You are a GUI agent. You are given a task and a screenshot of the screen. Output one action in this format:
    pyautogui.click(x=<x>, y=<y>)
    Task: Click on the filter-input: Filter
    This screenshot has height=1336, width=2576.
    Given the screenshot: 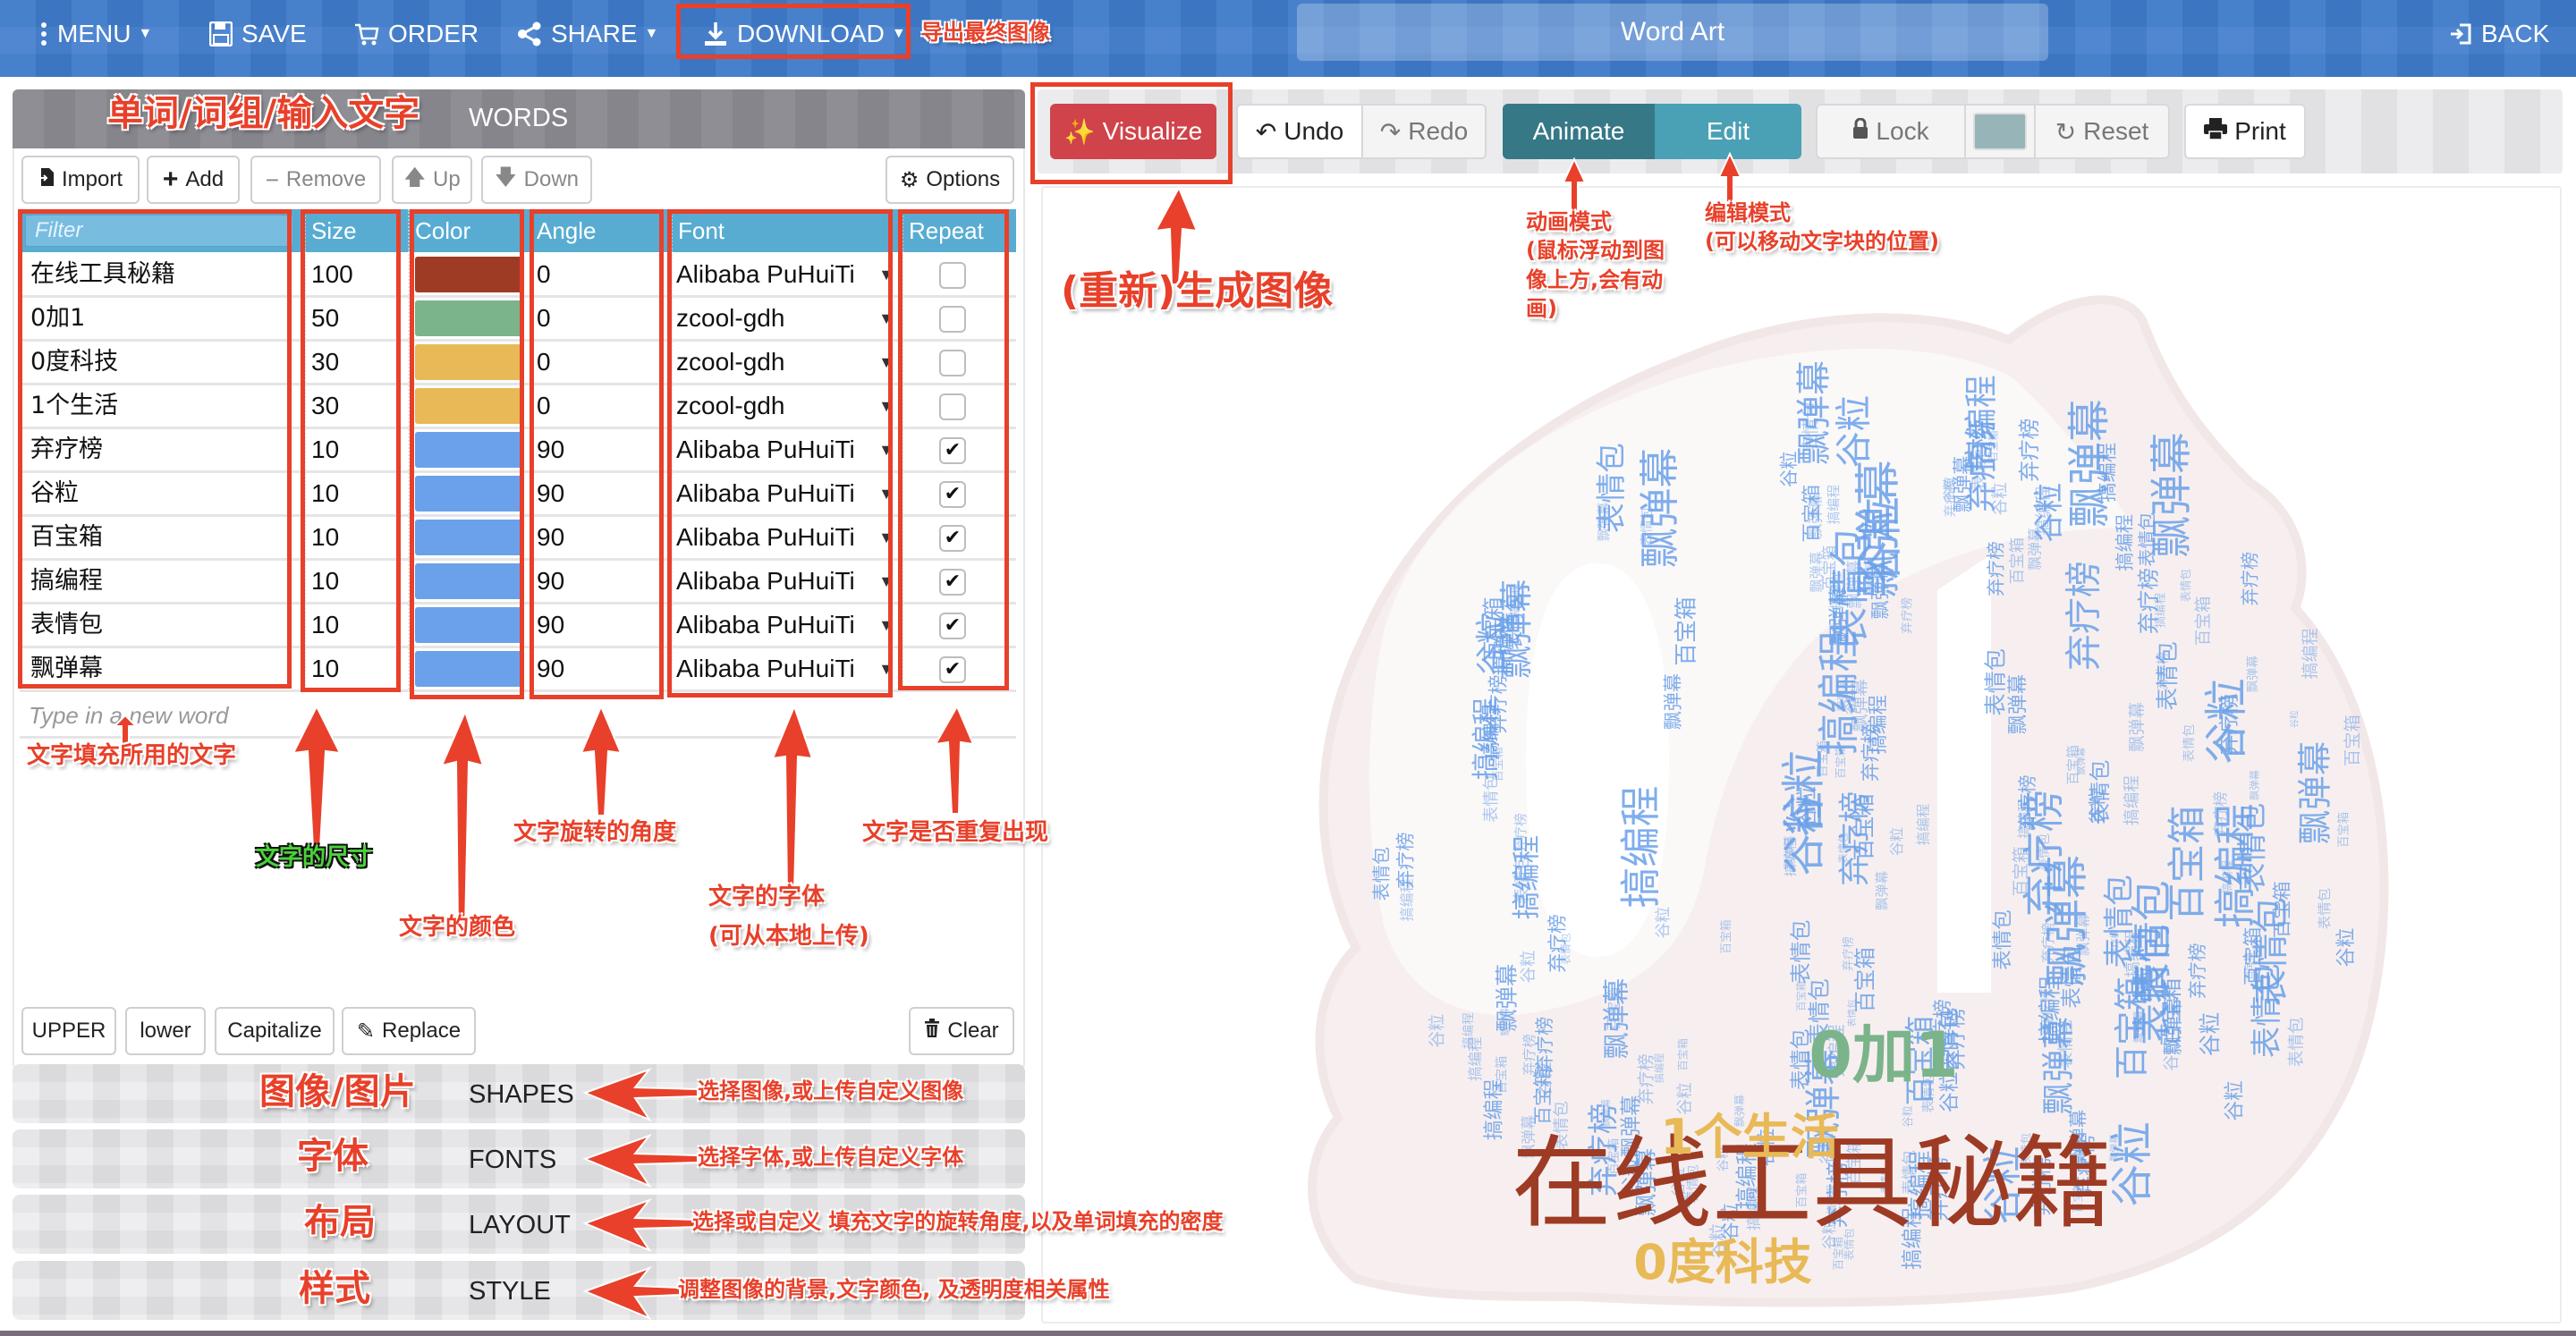 What is the action you would take?
    pyautogui.click(x=159, y=231)
    